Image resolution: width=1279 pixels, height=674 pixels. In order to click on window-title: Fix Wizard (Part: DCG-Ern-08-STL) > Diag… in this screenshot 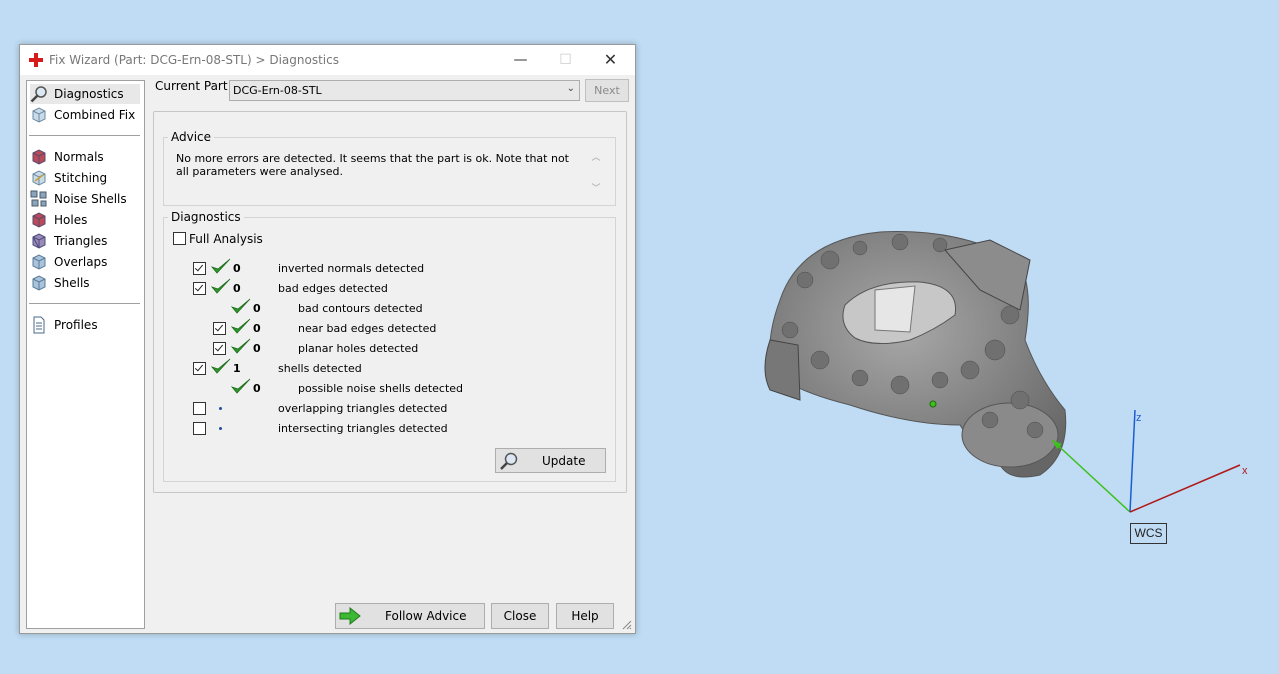, I will do `click(194, 60)`.